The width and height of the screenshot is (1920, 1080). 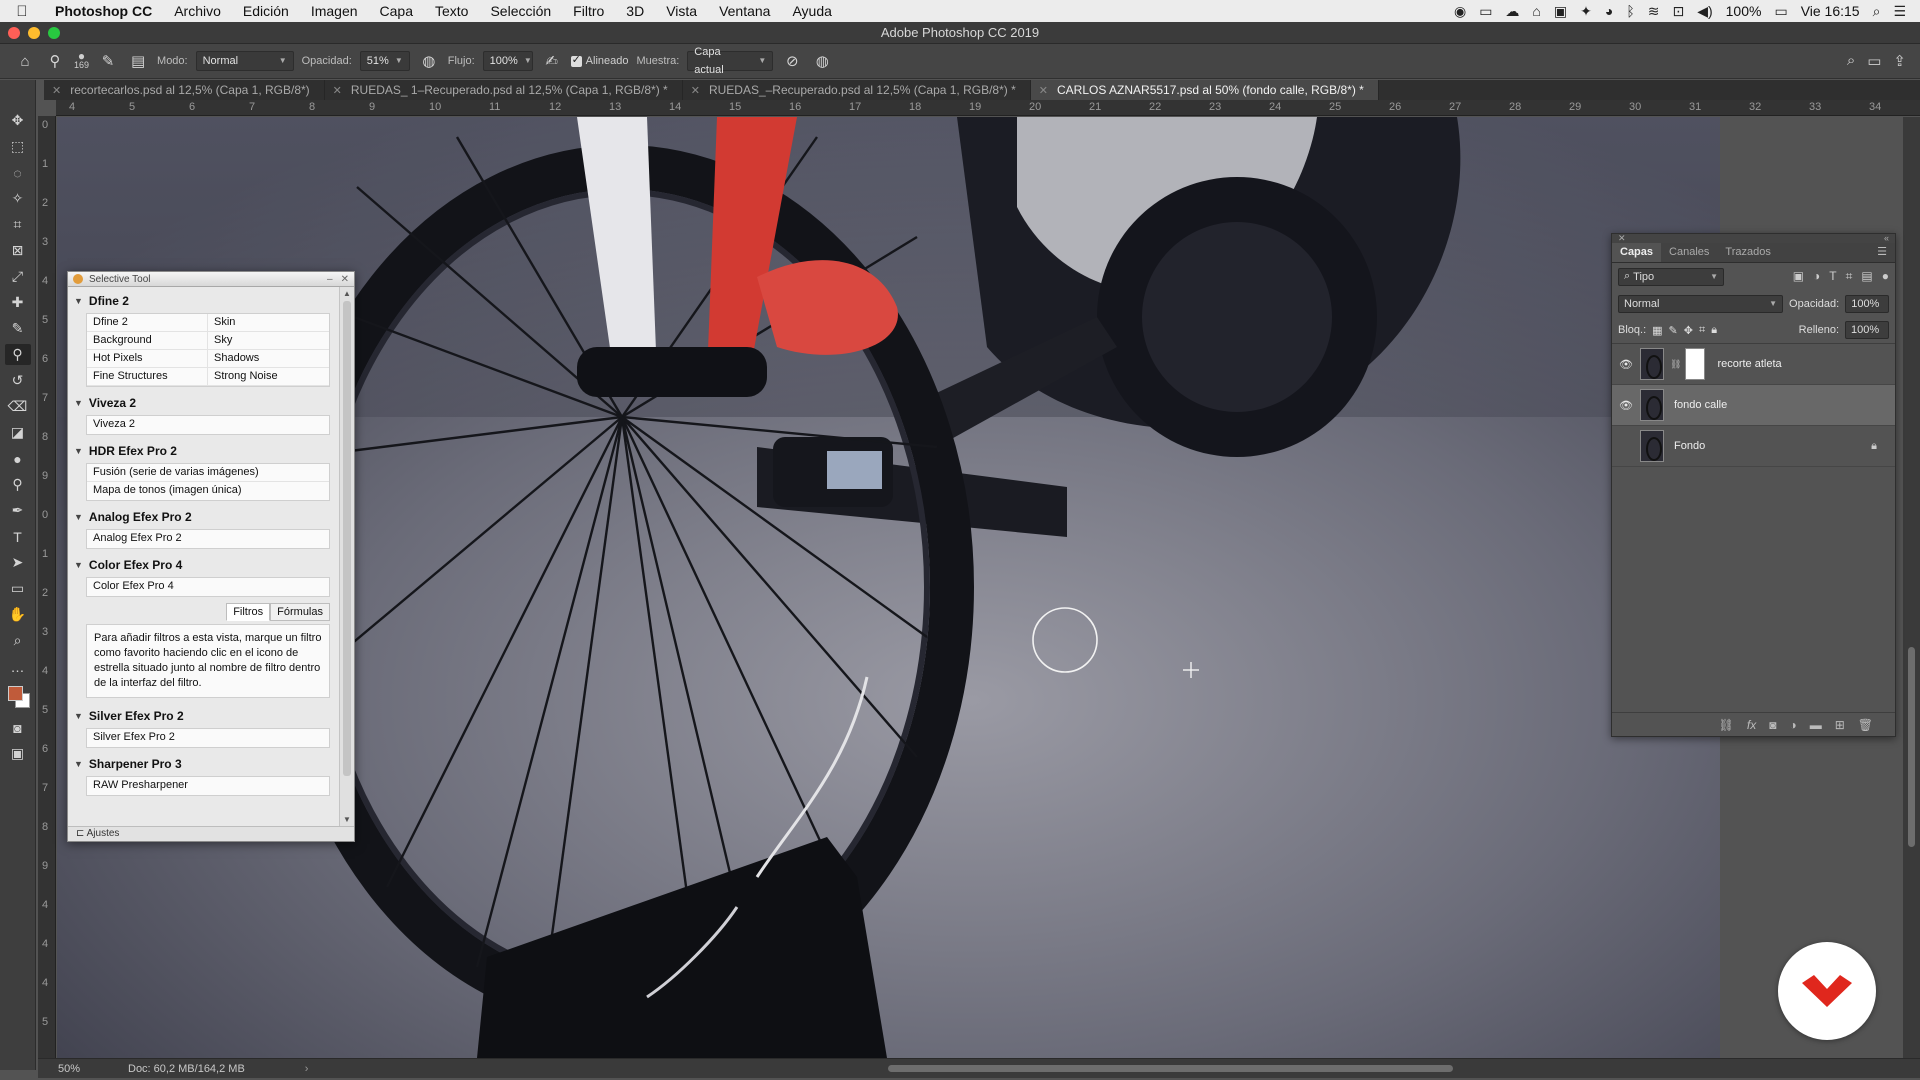 I want to click on minimize-panel-icon: –, so click(x=330, y=279).